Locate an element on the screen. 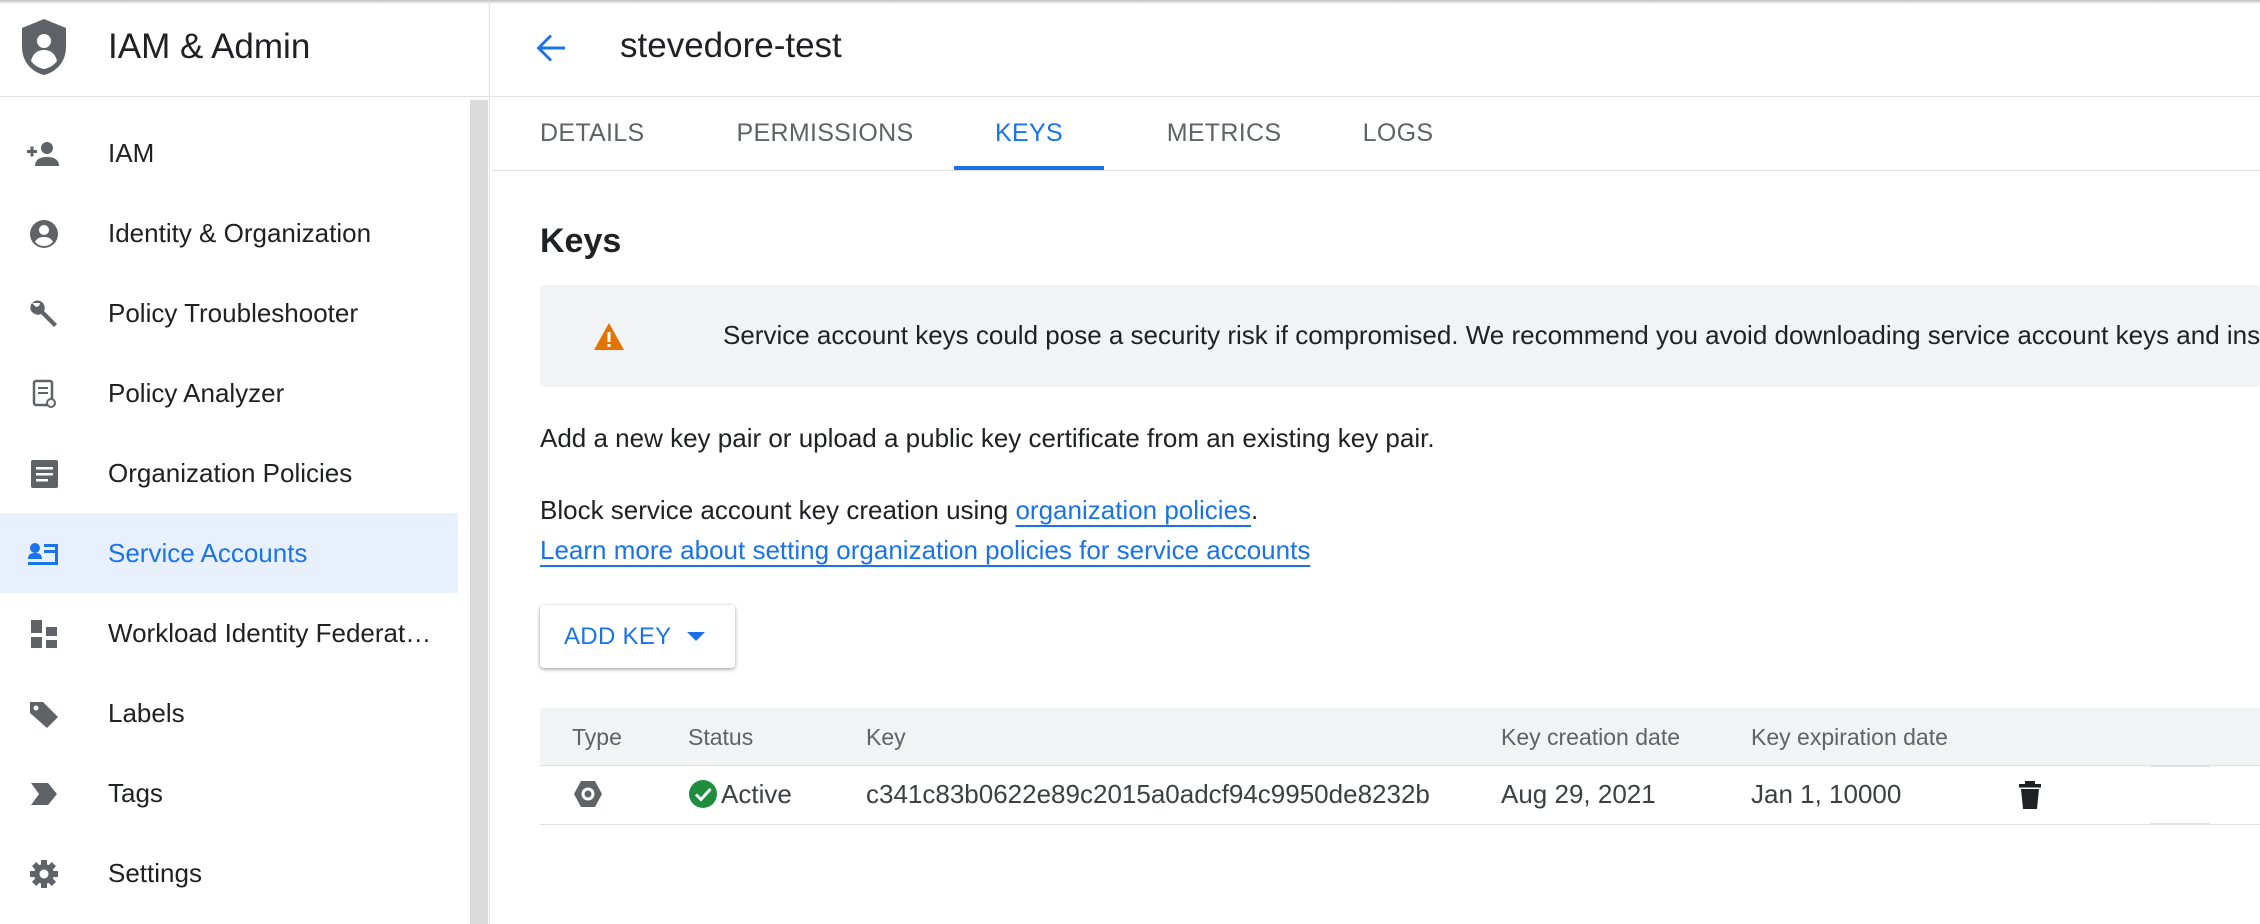  sidebar-item-settings: Settings is located at coordinates (229, 873).